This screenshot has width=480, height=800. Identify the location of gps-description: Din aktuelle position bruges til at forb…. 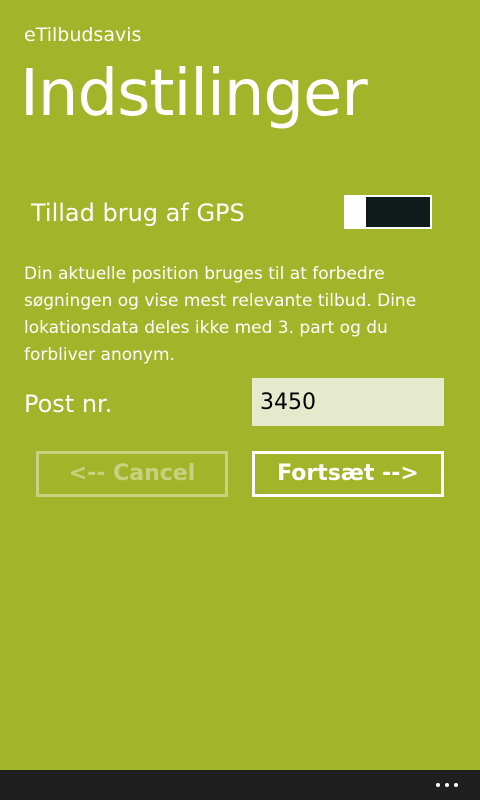
(220, 314).